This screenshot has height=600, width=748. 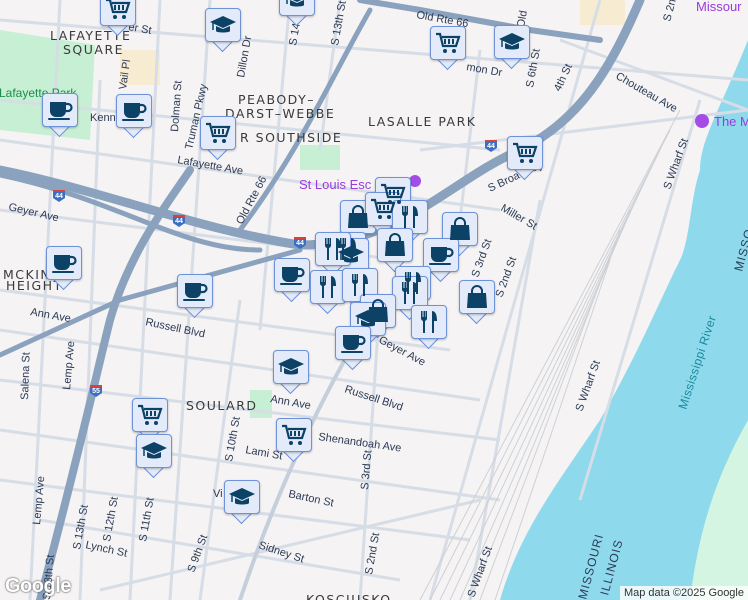 What do you see at coordinates (177, 106) in the screenshot?
I see `svg-text: Dolman St` at bounding box center [177, 106].